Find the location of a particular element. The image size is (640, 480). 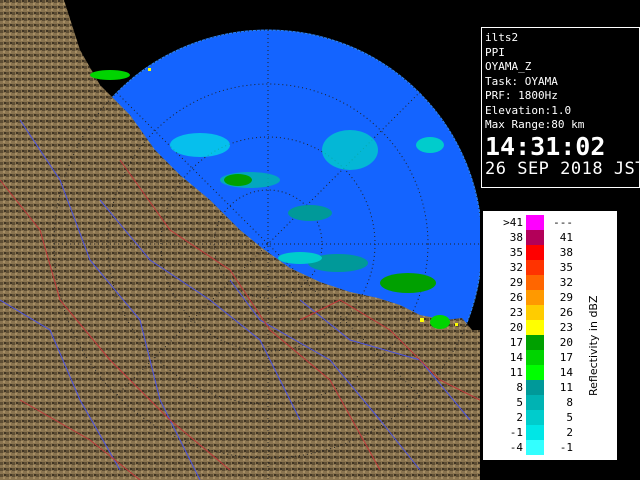

legend-row: 25 is located at coordinates (531, 417).